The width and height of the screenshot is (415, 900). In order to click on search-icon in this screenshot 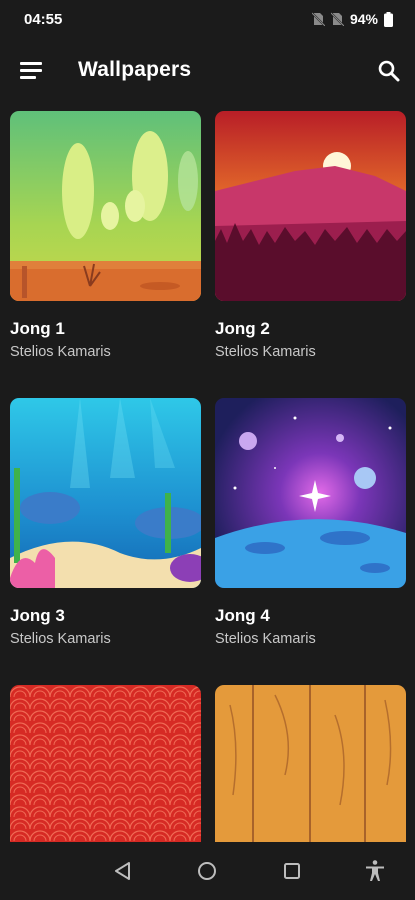, I will do `click(389, 71)`.